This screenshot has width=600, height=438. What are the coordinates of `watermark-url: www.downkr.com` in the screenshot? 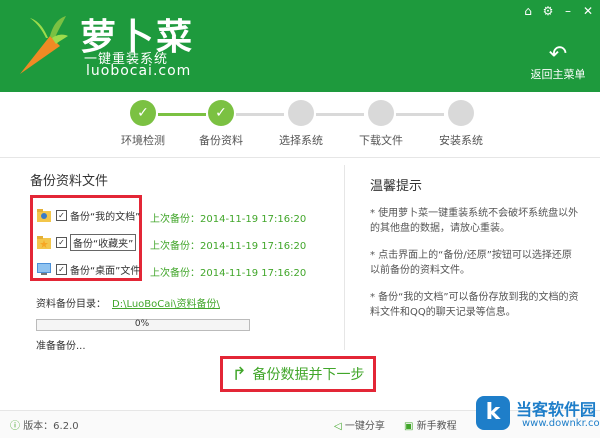 It's located at (561, 423).